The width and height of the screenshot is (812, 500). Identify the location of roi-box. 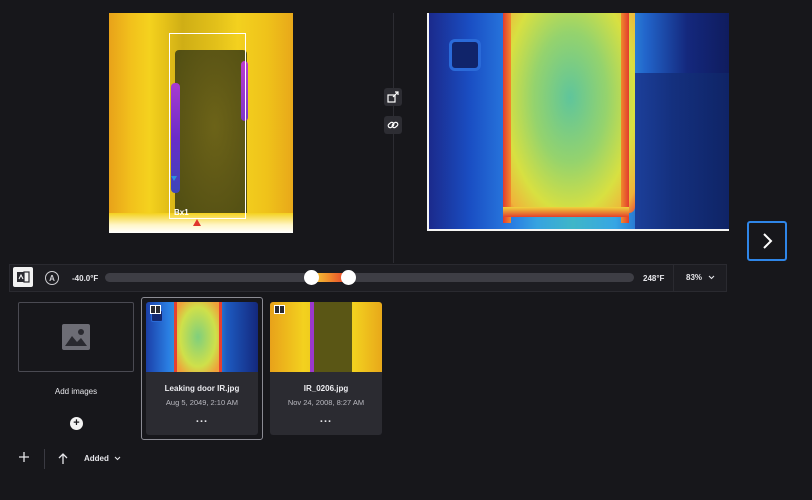
(207, 126).